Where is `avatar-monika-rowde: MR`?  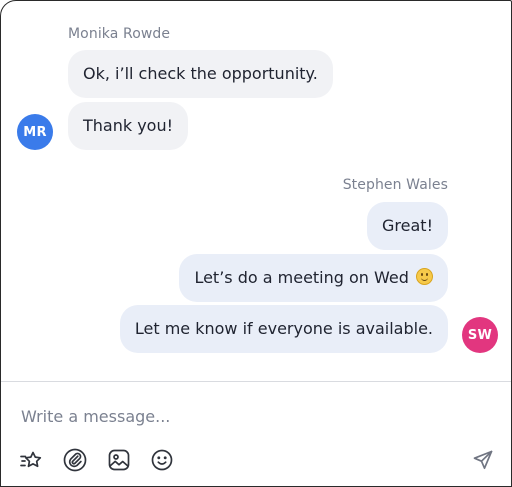 avatar-monika-rowde: MR is located at coordinates (35, 132).